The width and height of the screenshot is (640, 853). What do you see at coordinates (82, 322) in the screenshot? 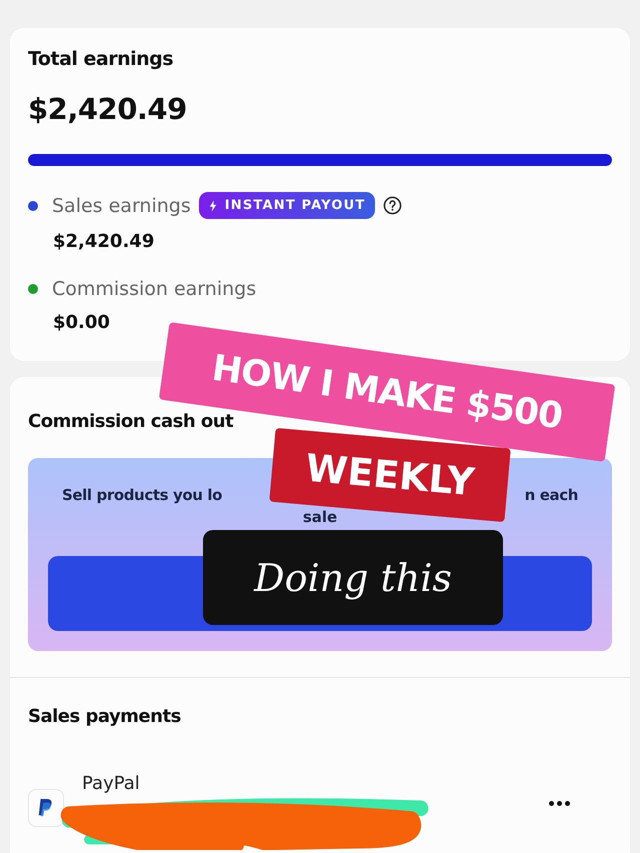
I see `earning-amount: $0.00` at bounding box center [82, 322].